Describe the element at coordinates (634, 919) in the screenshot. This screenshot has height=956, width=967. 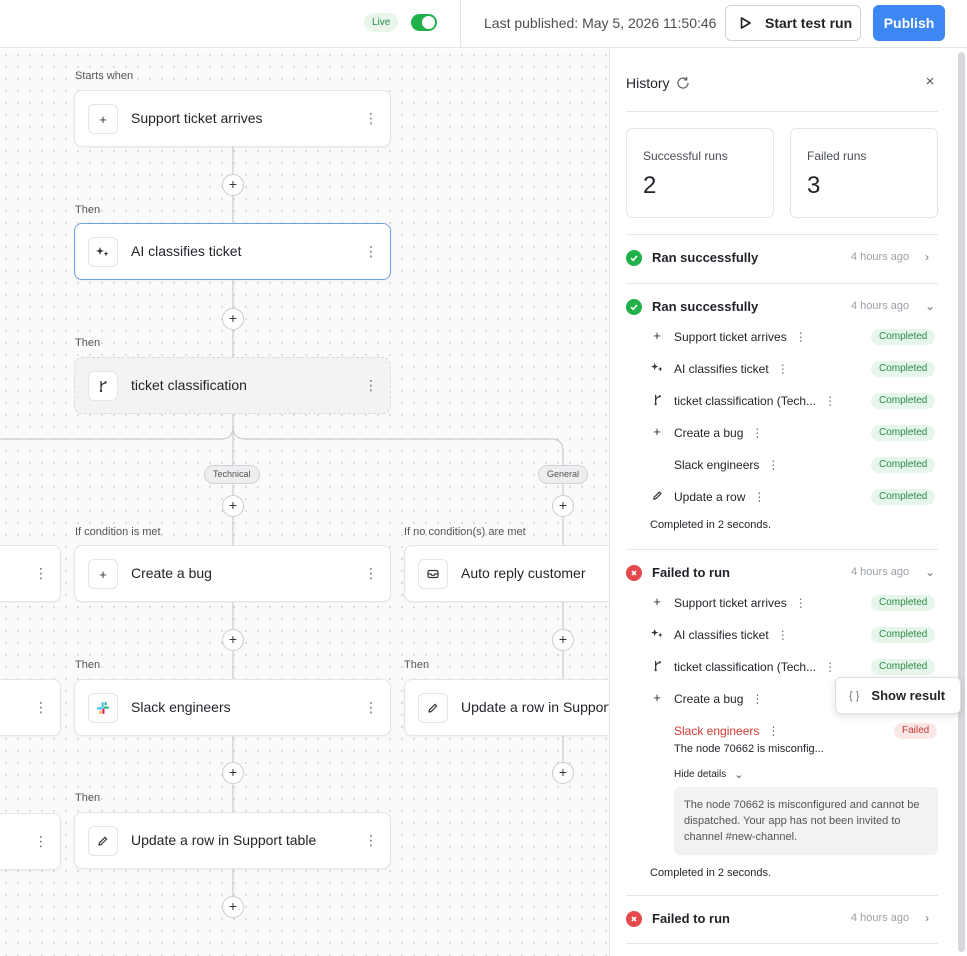
I see `error-circle-icon` at that location.